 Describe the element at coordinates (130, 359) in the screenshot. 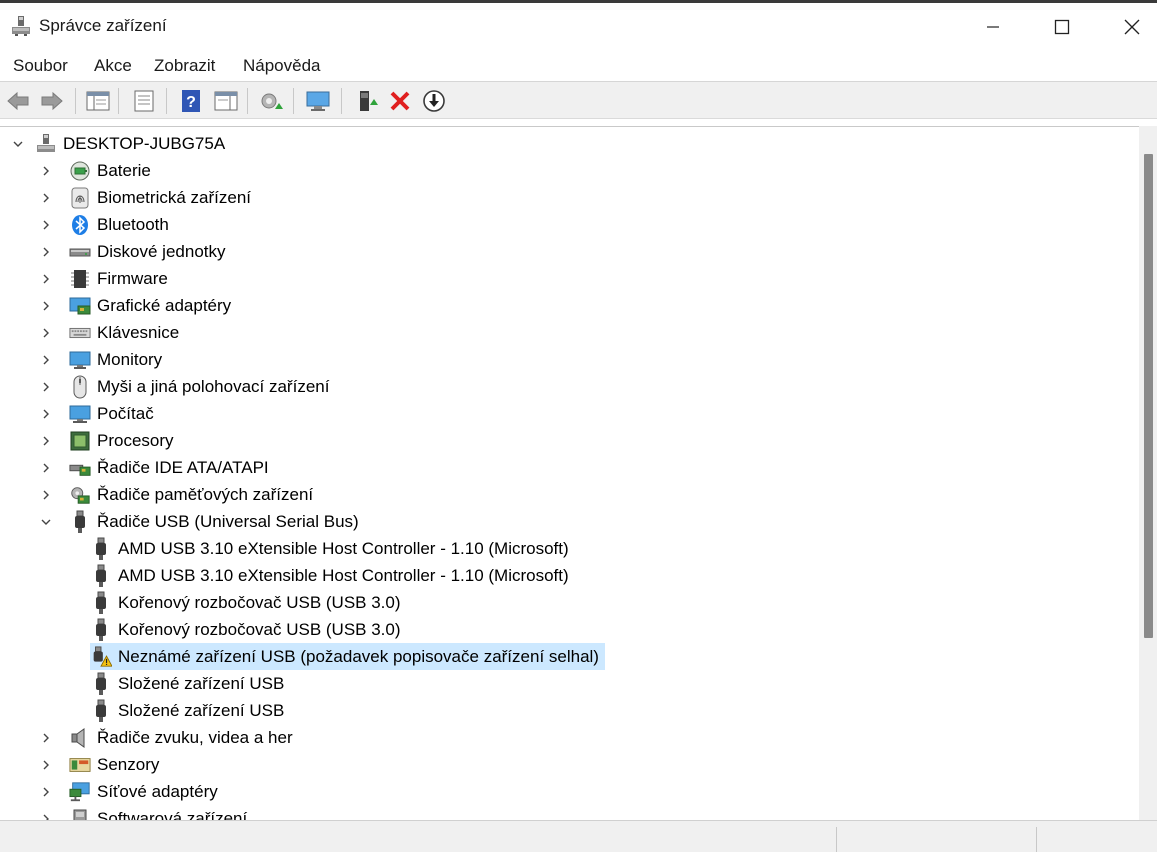

I see `tree-item-label: Monitory` at that location.